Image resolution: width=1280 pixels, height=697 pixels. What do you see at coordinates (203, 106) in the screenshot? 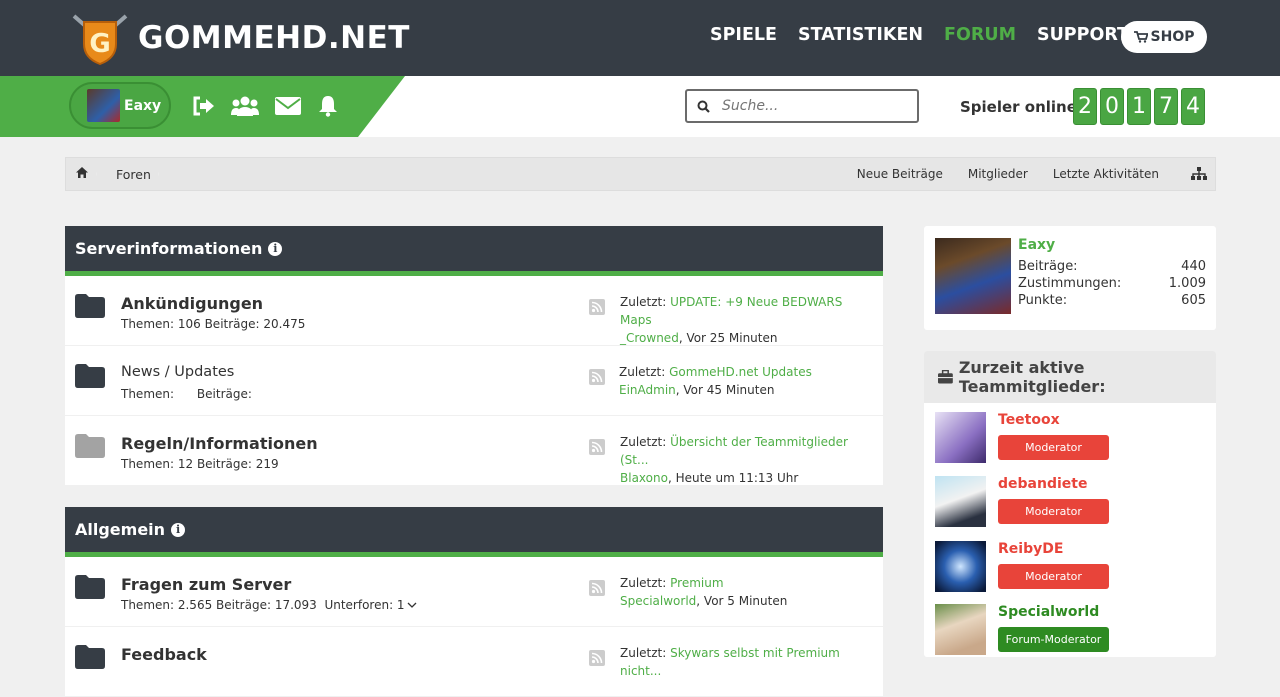
I see `logout-icon` at bounding box center [203, 106].